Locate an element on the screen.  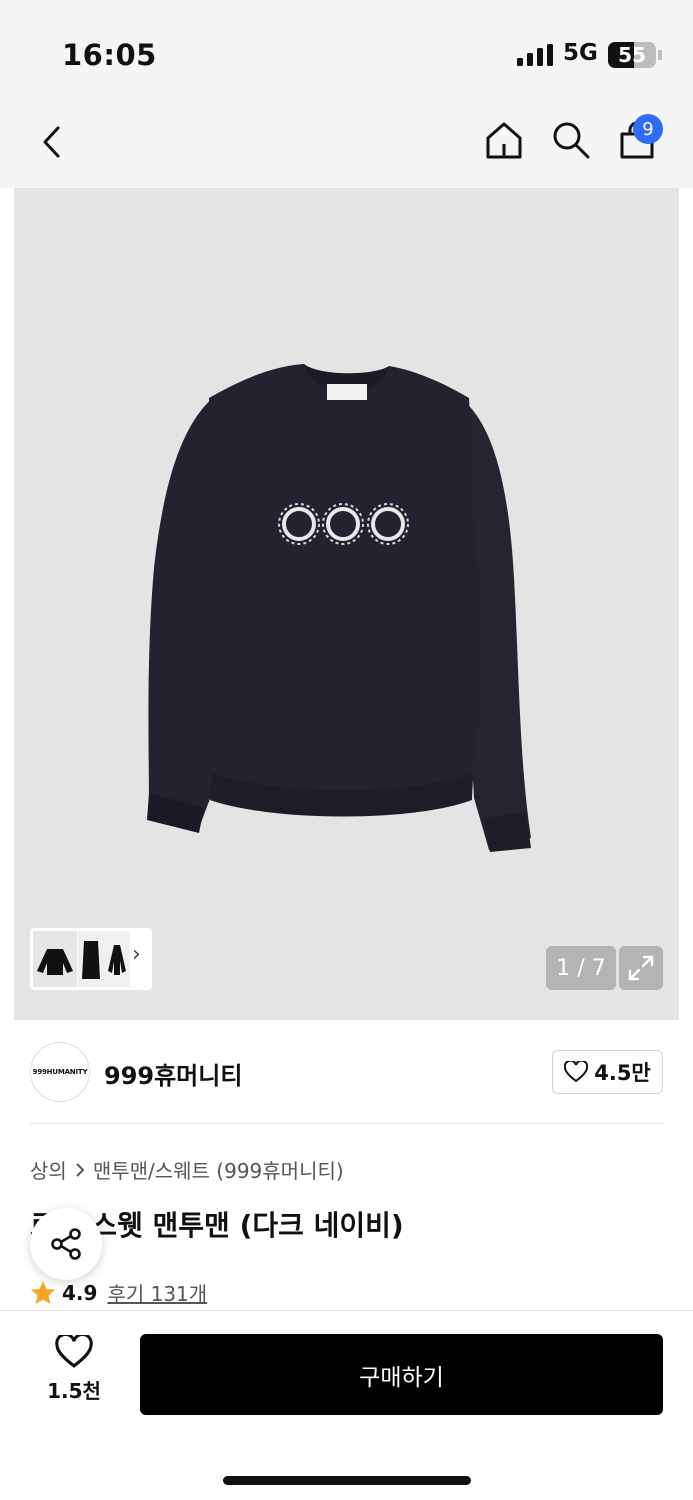
home-indicator is located at coordinates (347, 1480).